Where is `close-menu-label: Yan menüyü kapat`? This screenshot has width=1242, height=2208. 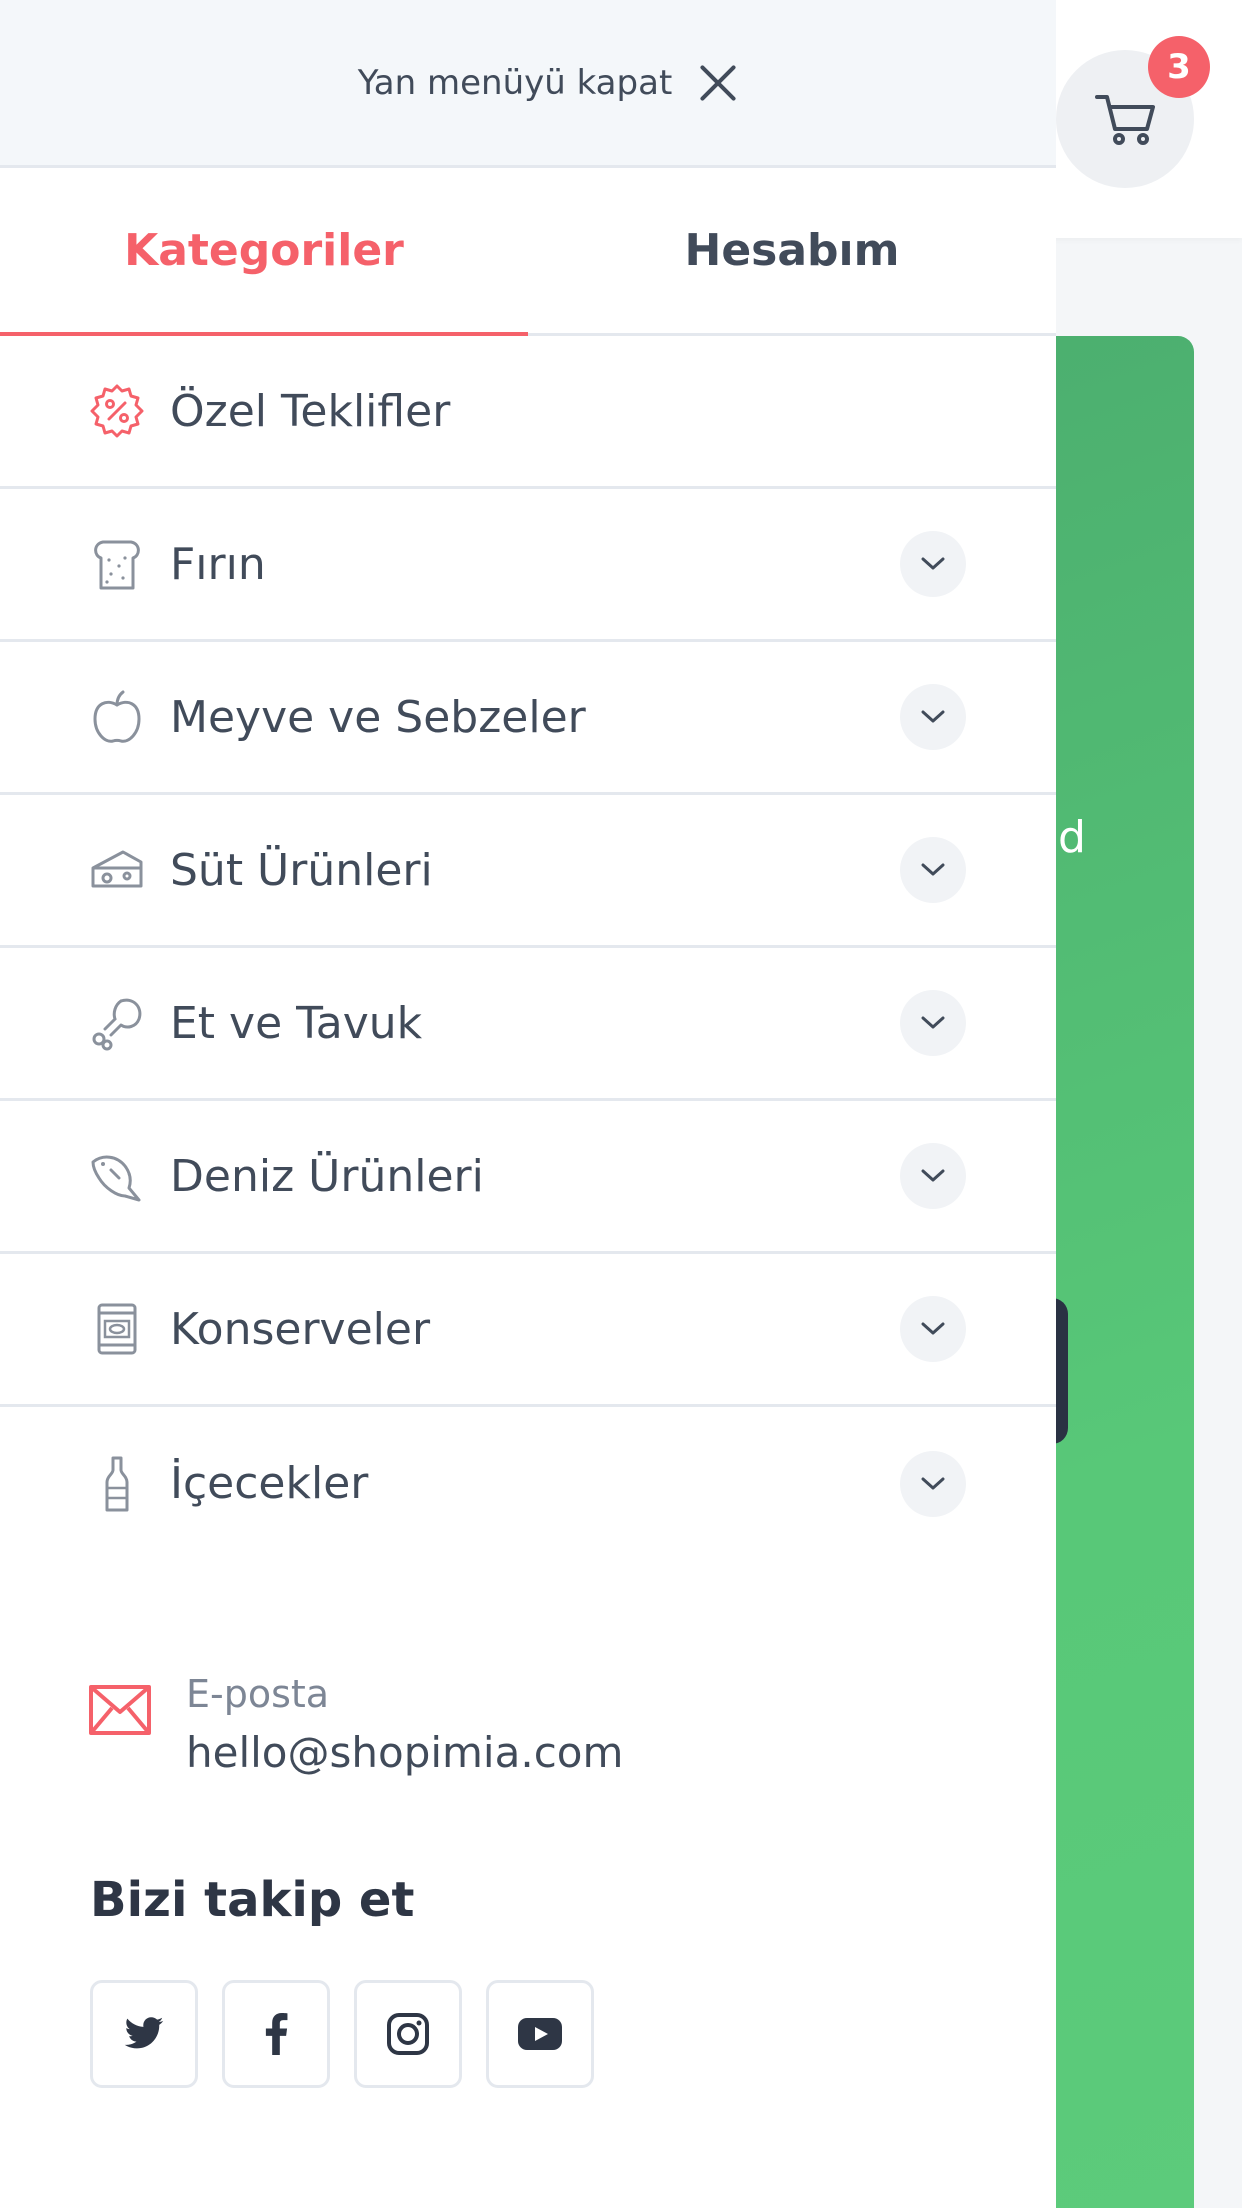 close-menu-label: Yan menüyü kapat is located at coordinates (515, 82).